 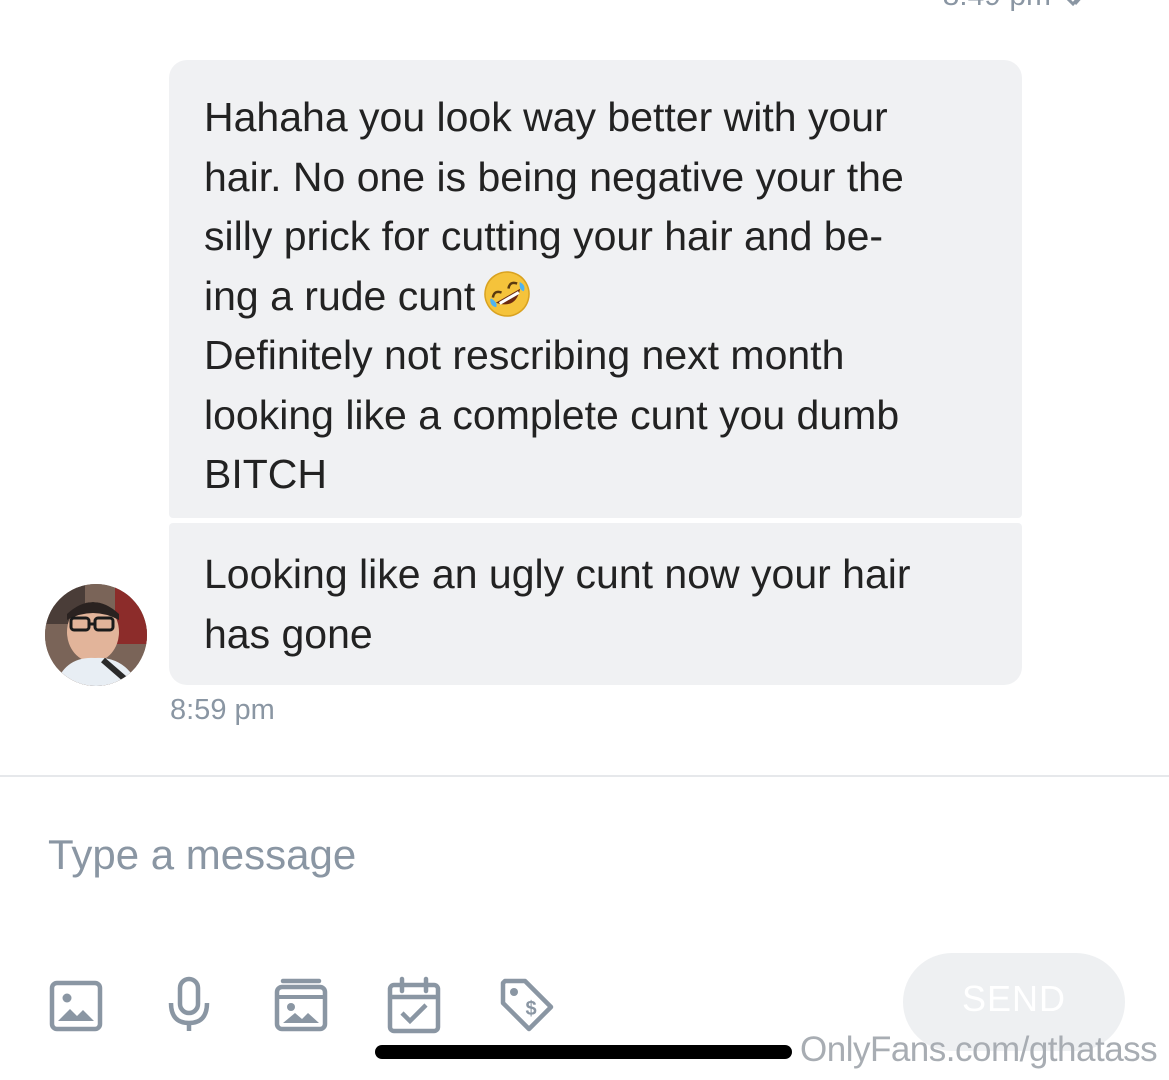 What do you see at coordinates (1073, 3) in the screenshot?
I see `double-check-icon` at bounding box center [1073, 3].